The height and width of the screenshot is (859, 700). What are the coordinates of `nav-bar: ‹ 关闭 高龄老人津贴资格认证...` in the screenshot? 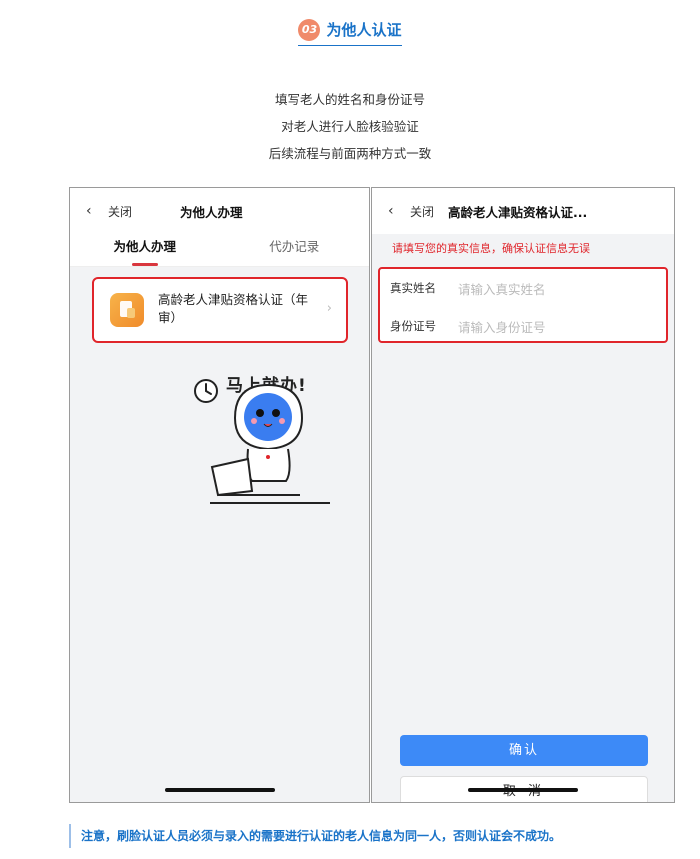 It's located at (523, 211).